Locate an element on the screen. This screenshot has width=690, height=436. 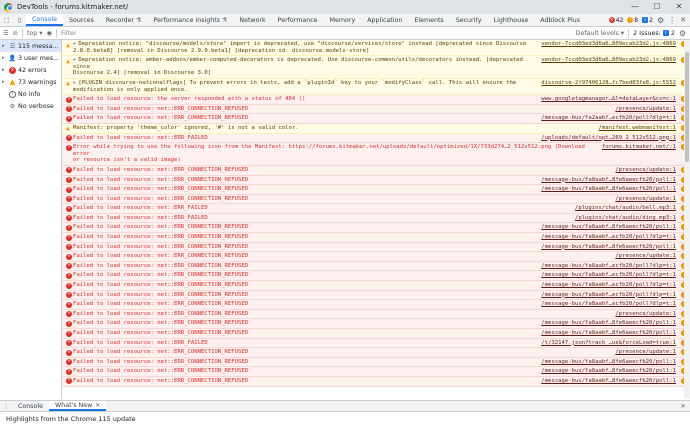
tab-adblock-plus: Adblock Plus is located at coordinates (560, 20).